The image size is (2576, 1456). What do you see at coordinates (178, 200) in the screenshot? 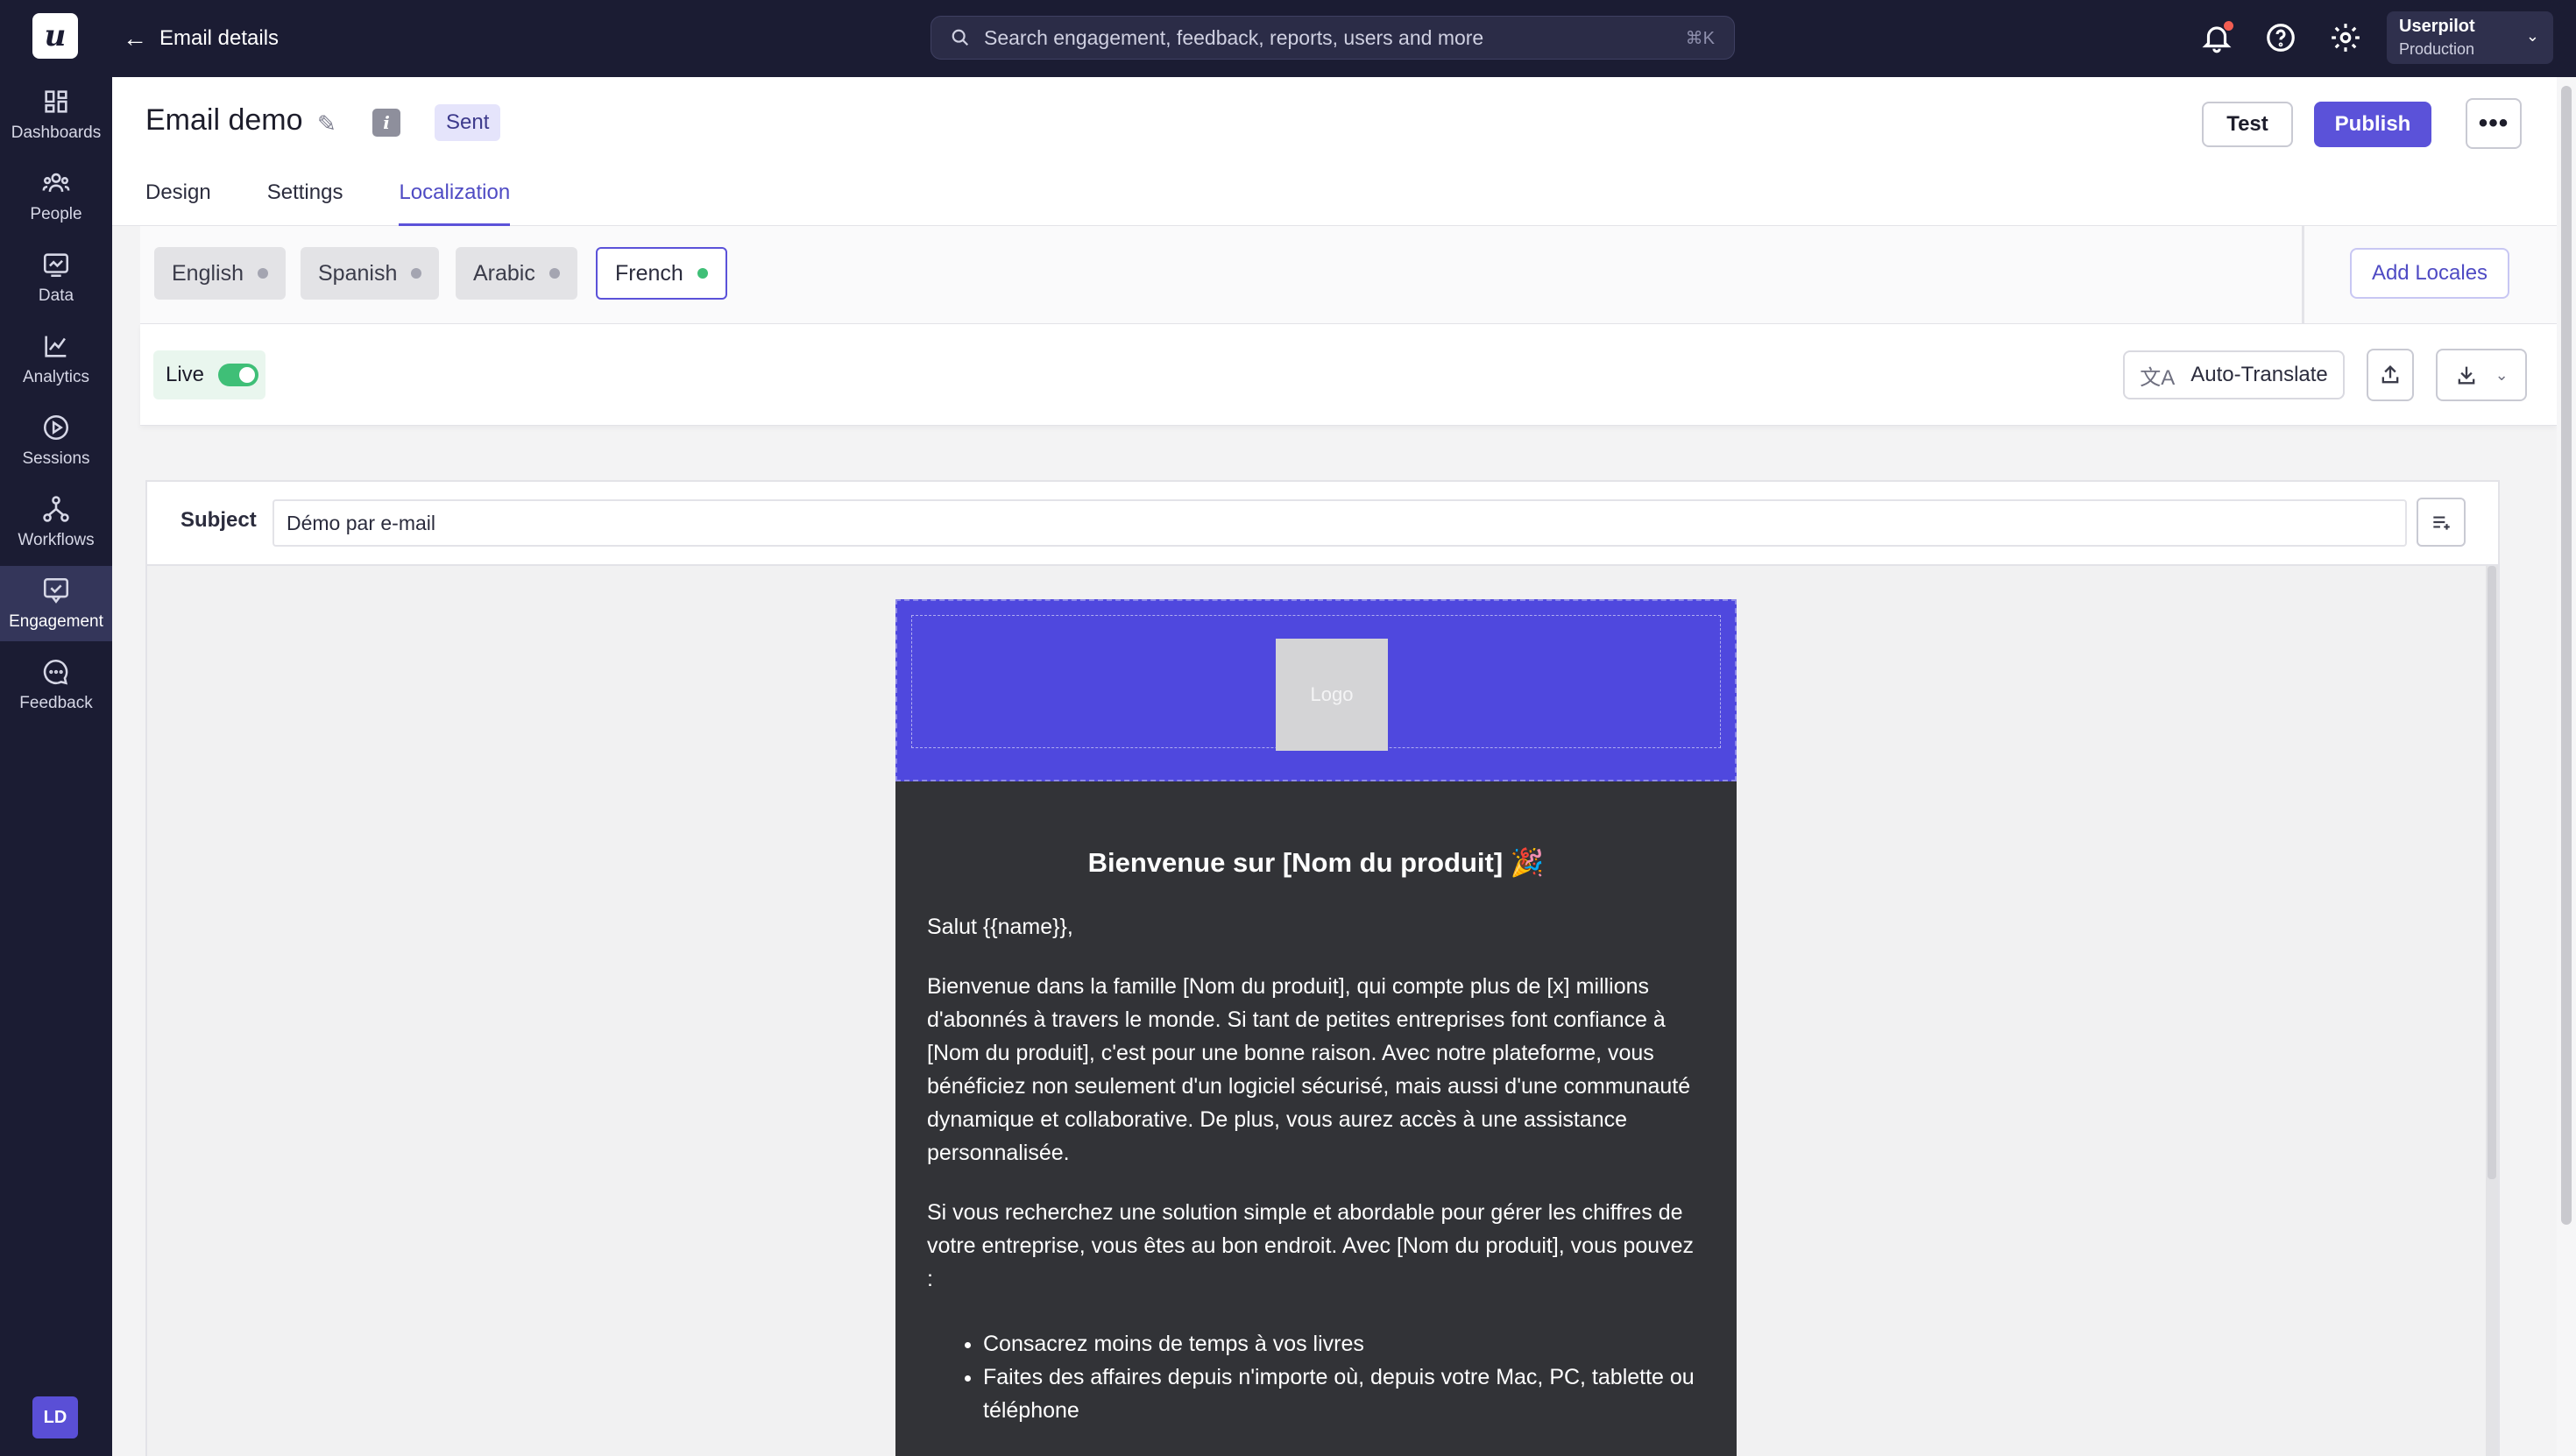
I see `tab-design: Design` at bounding box center [178, 200].